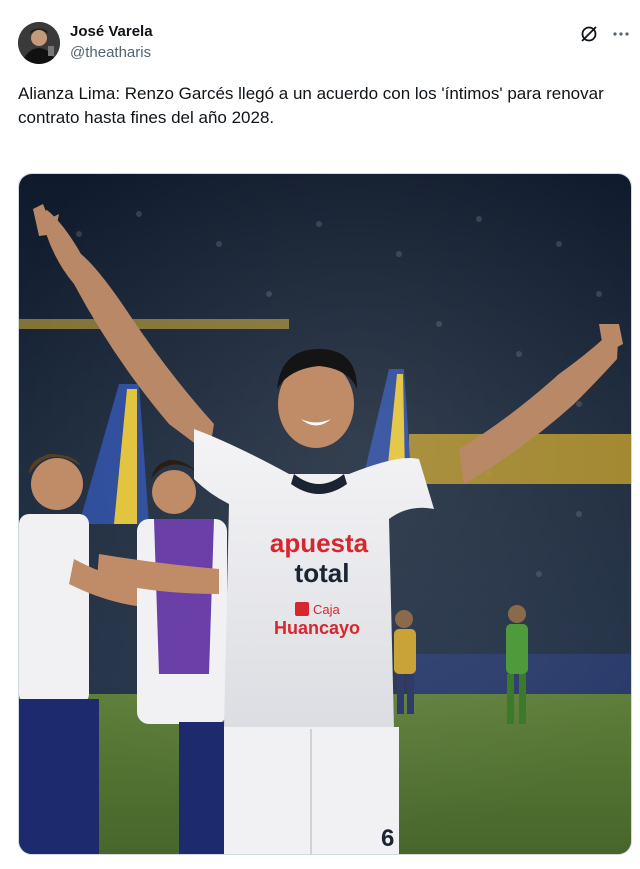  I want to click on shirt-number: 6, so click(387, 838).